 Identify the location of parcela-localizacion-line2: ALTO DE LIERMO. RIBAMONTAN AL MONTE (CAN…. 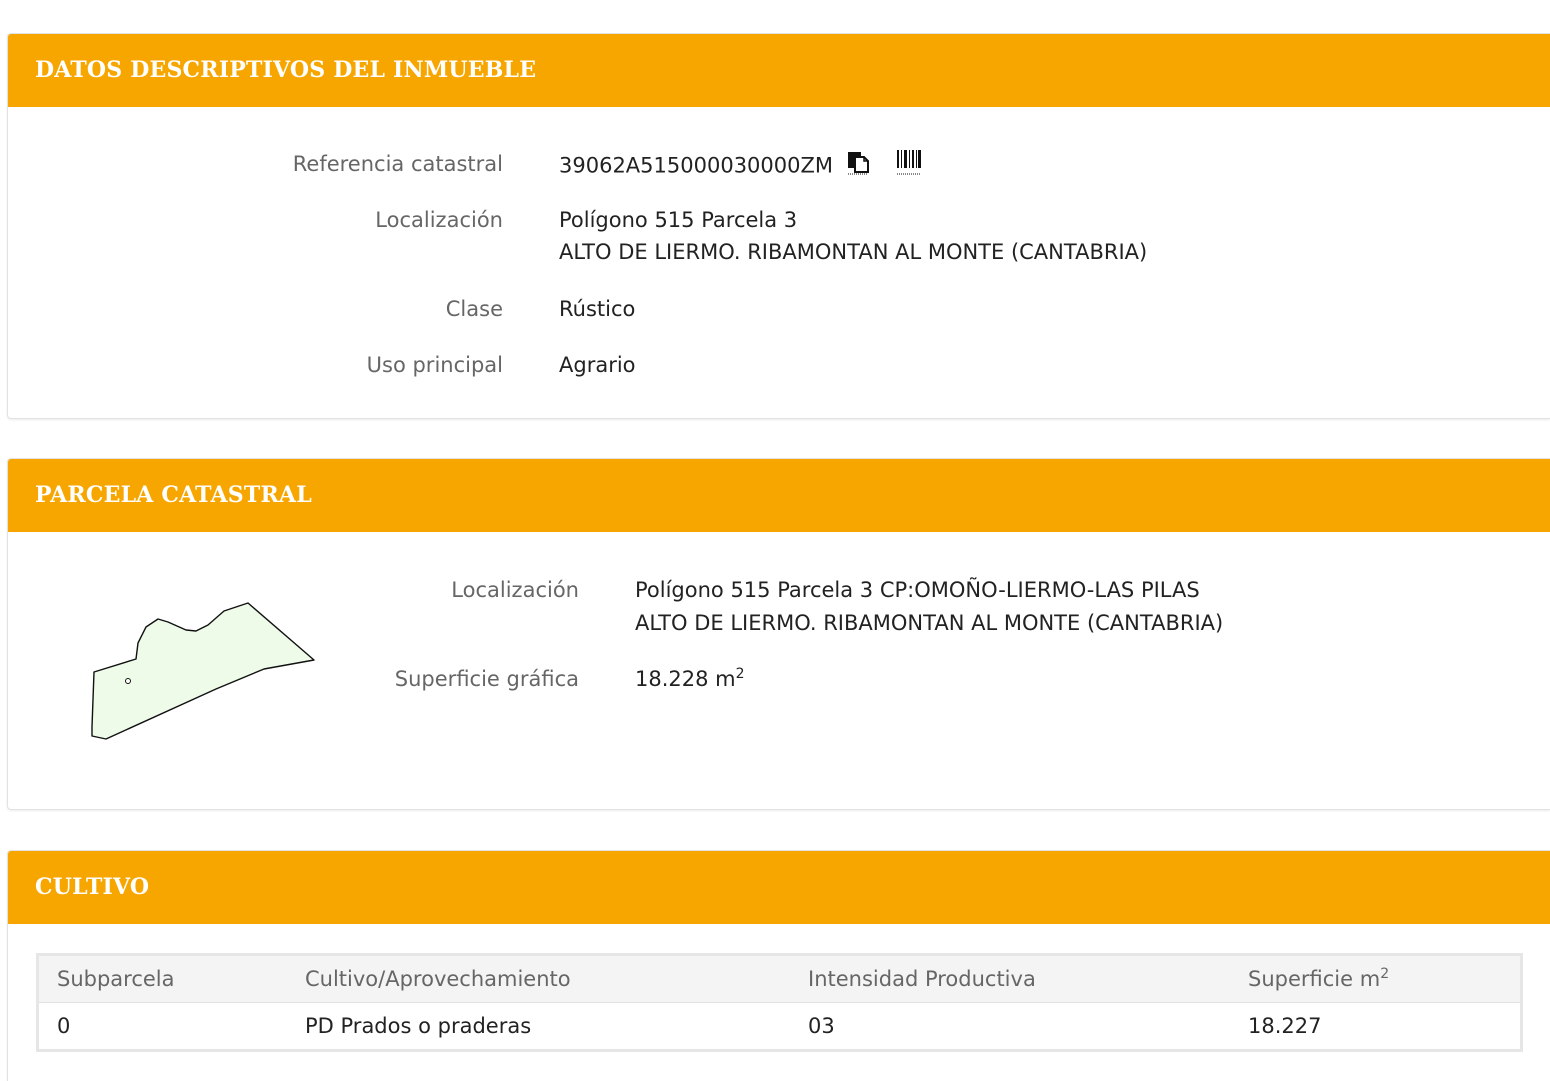
(929, 623).